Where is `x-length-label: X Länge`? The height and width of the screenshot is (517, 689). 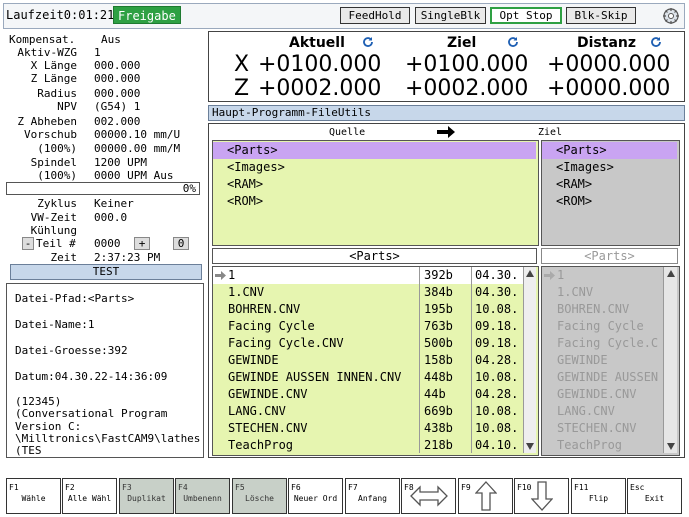 x-length-label: X Länge is located at coordinates (53, 65).